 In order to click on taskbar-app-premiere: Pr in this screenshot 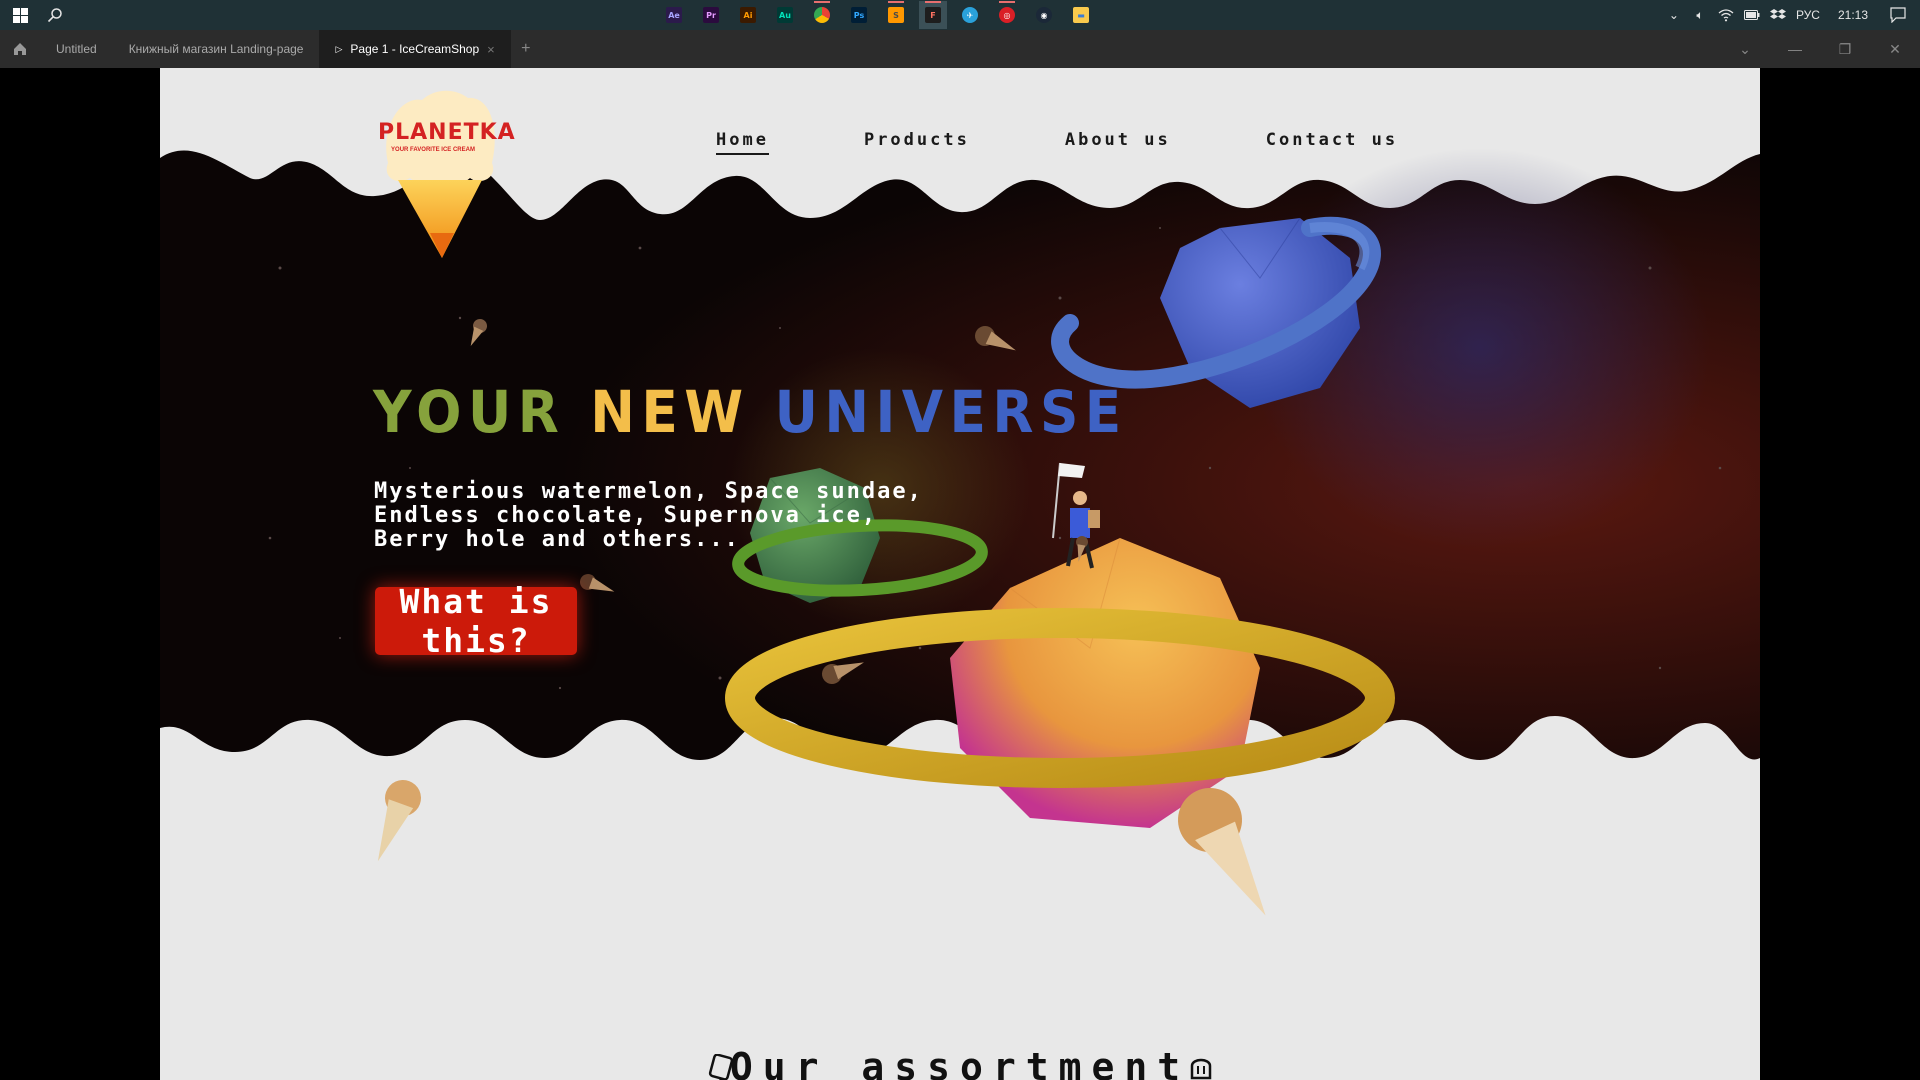, I will do `click(711, 15)`.